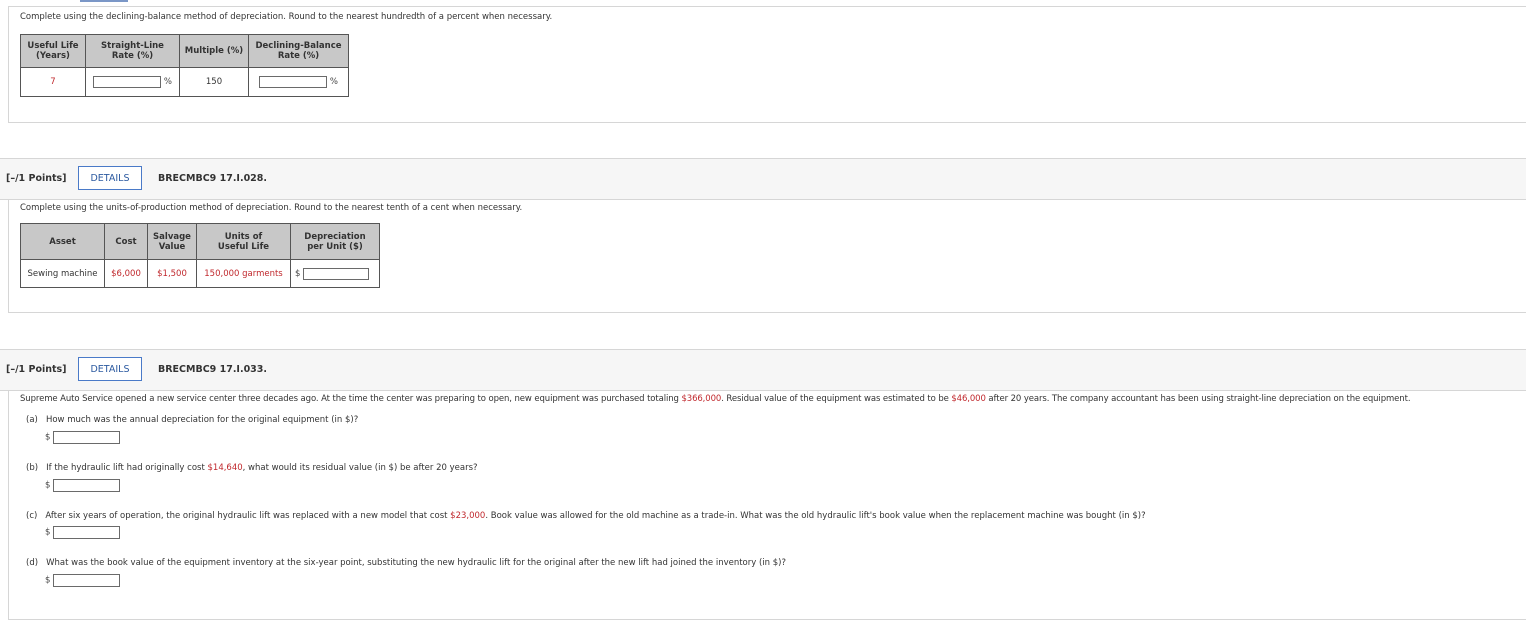  I want to click on q1-header-multiple: Multiple (%), so click(214, 51).